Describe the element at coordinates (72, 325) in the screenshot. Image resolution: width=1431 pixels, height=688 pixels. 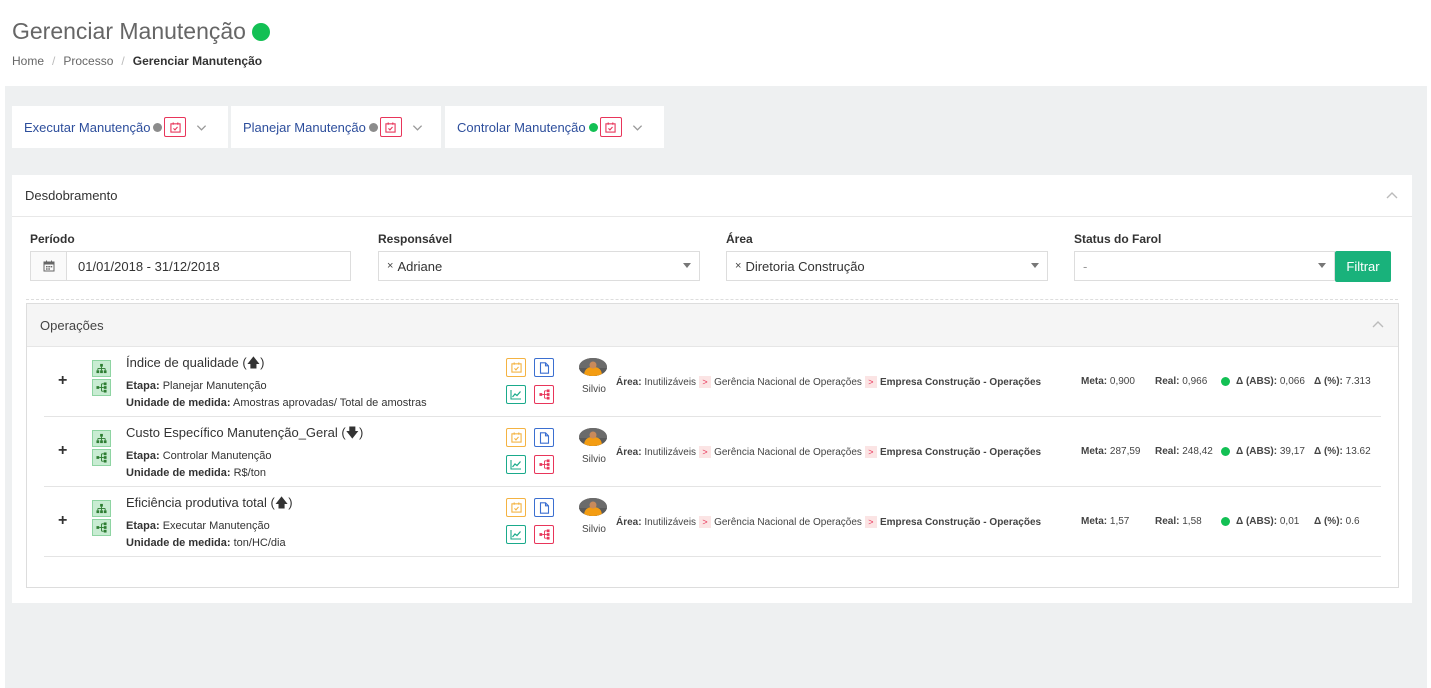
I see `panel-title: Operações` at that location.